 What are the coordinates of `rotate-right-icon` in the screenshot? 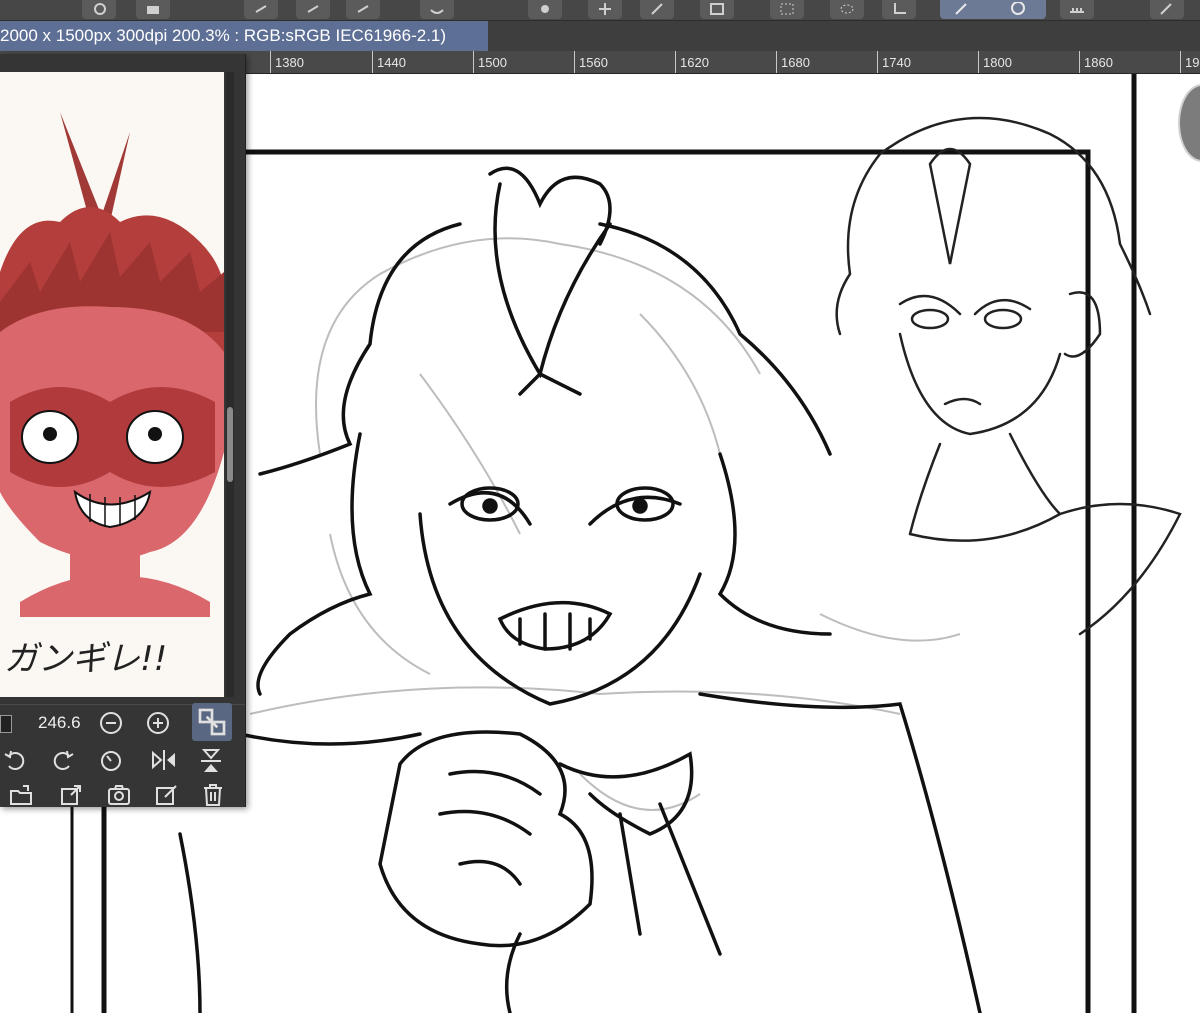 It's located at (63, 760).